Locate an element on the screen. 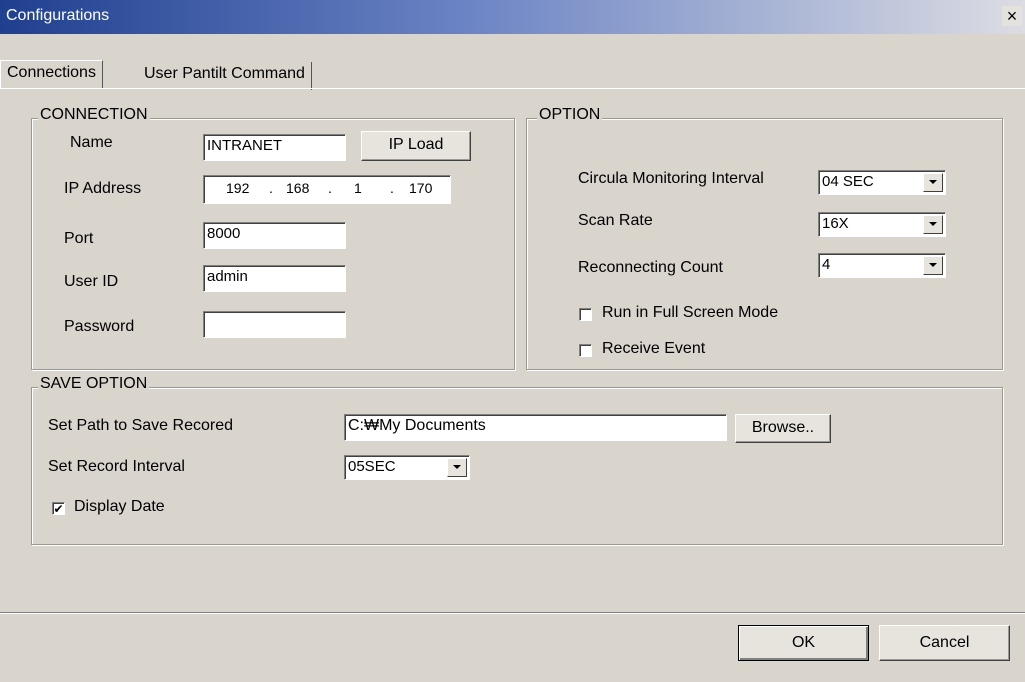  ip-octet-3: 1 is located at coordinates (358, 188).